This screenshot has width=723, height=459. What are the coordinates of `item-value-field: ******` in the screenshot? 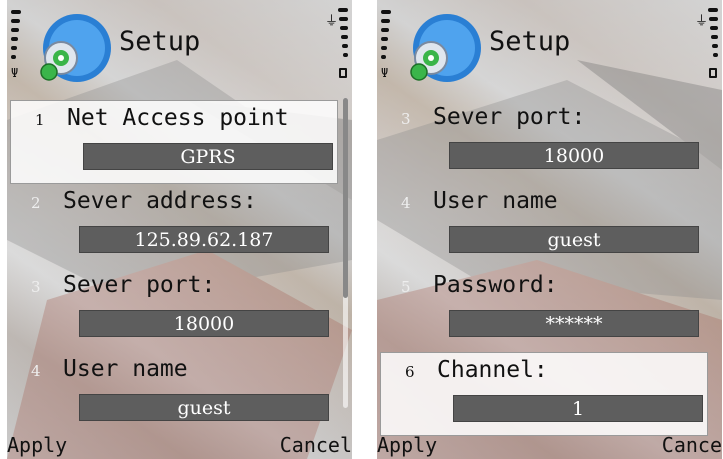 It's located at (574, 323).